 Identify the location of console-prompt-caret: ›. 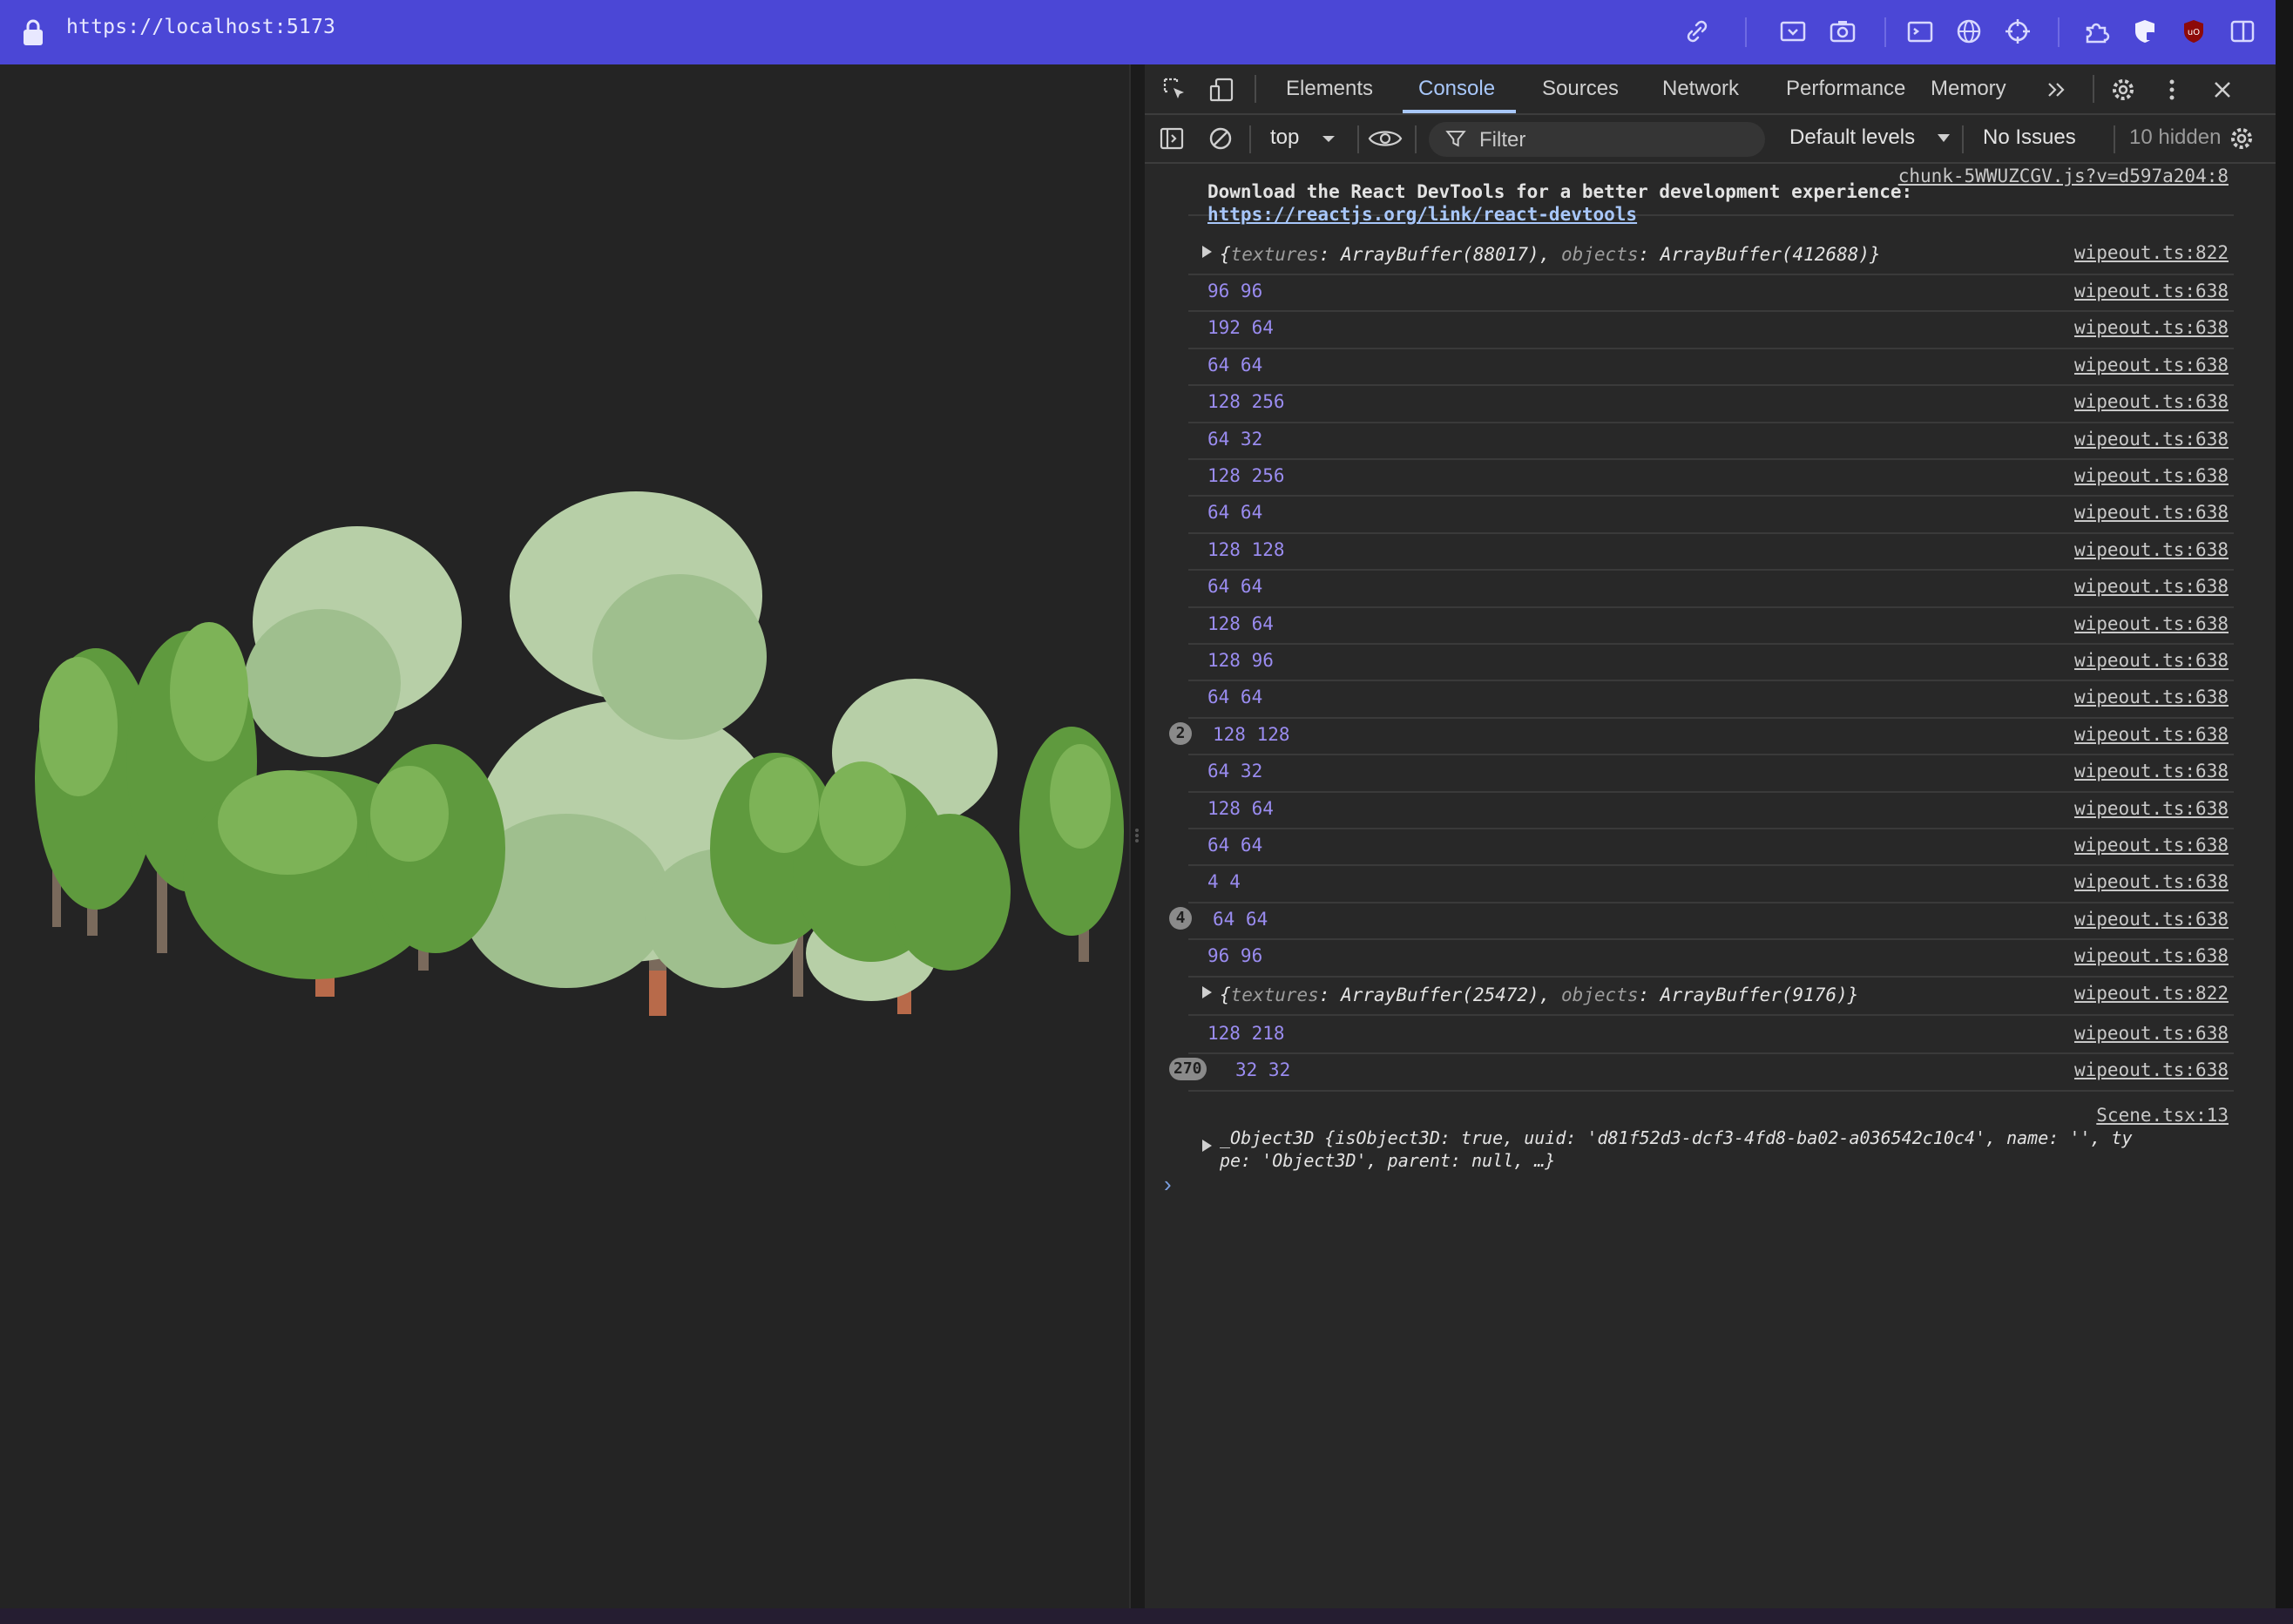
(1168, 1184).